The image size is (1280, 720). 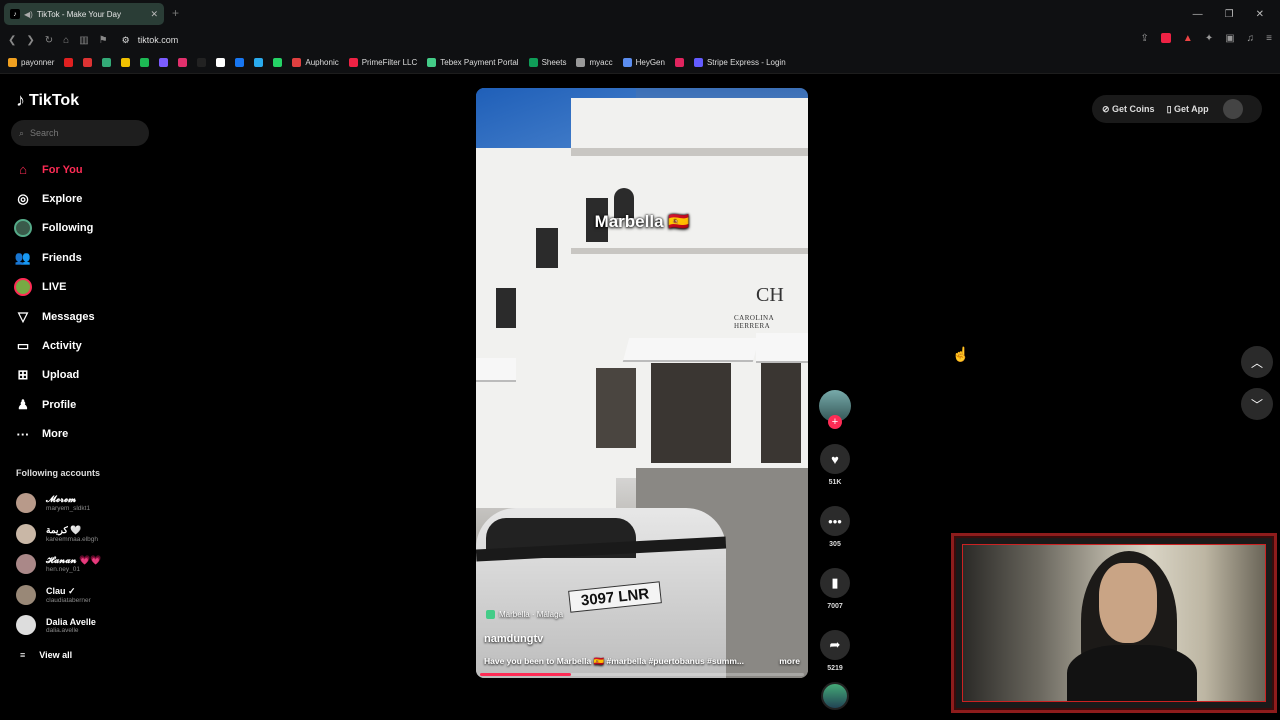 I want to click on media-icon: ♫, so click(x=1251, y=38).